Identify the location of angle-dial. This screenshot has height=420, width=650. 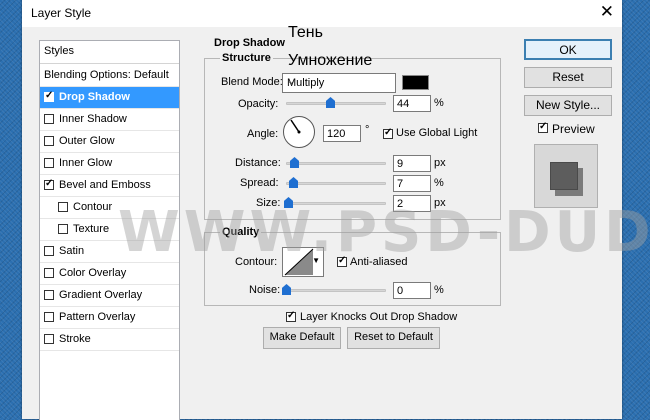
(299, 132).